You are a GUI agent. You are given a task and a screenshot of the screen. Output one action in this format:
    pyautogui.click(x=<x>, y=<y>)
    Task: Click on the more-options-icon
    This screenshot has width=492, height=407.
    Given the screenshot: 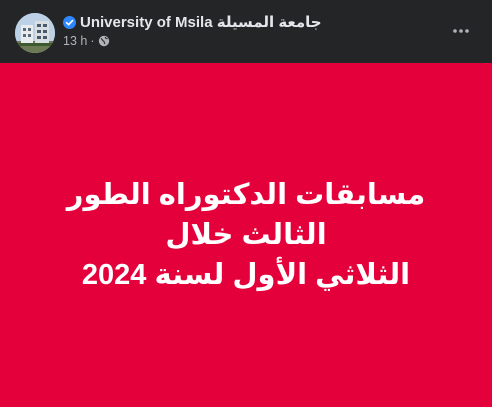 What is the action you would take?
    pyautogui.click(x=461, y=31)
    